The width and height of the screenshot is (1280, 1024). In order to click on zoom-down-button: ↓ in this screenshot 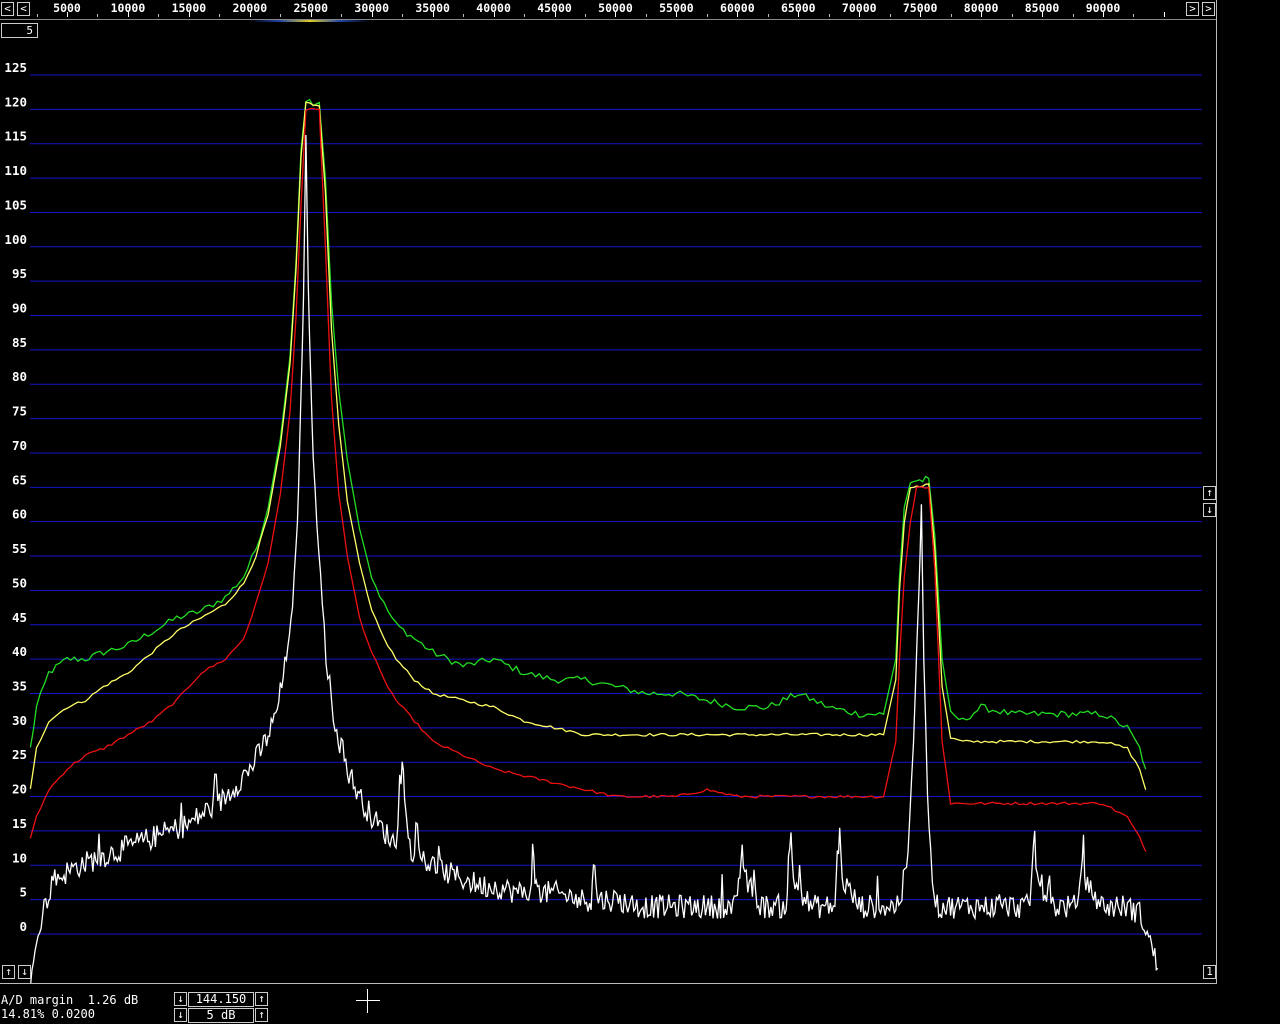, I will do `click(24, 972)`.